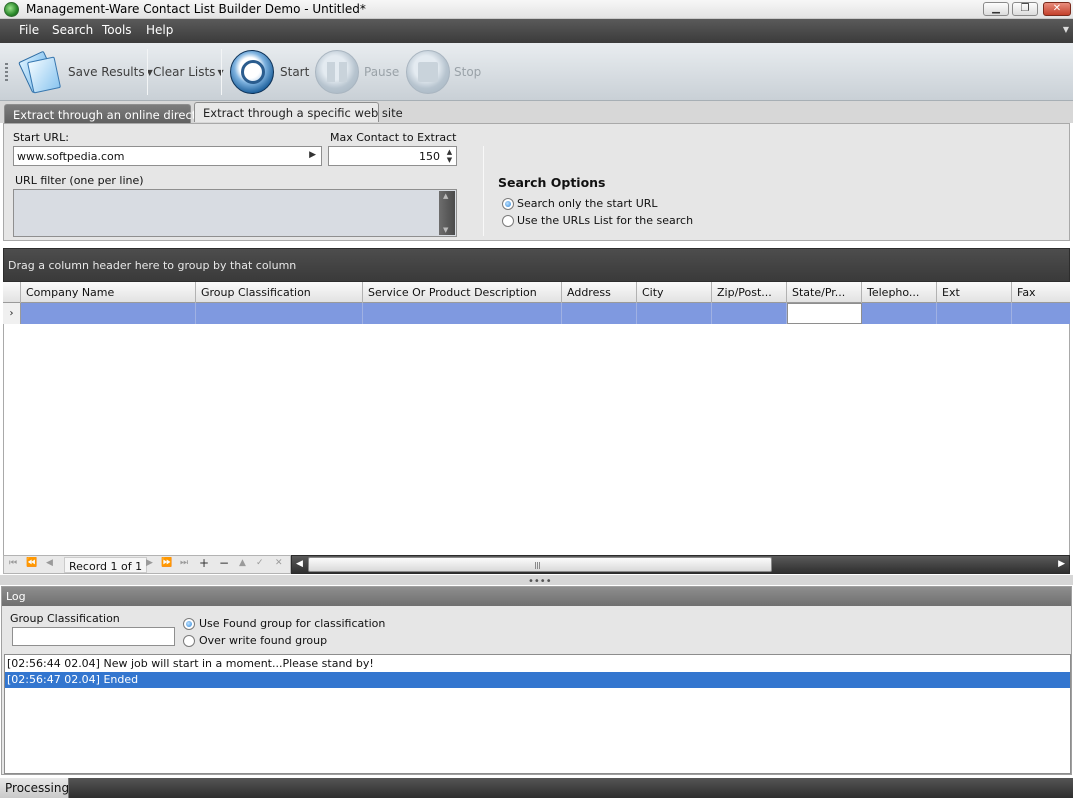  What do you see at coordinates (117, 30) in the screenshot?
I see `menu-tools: Tools` at bounding box center [117, 30].